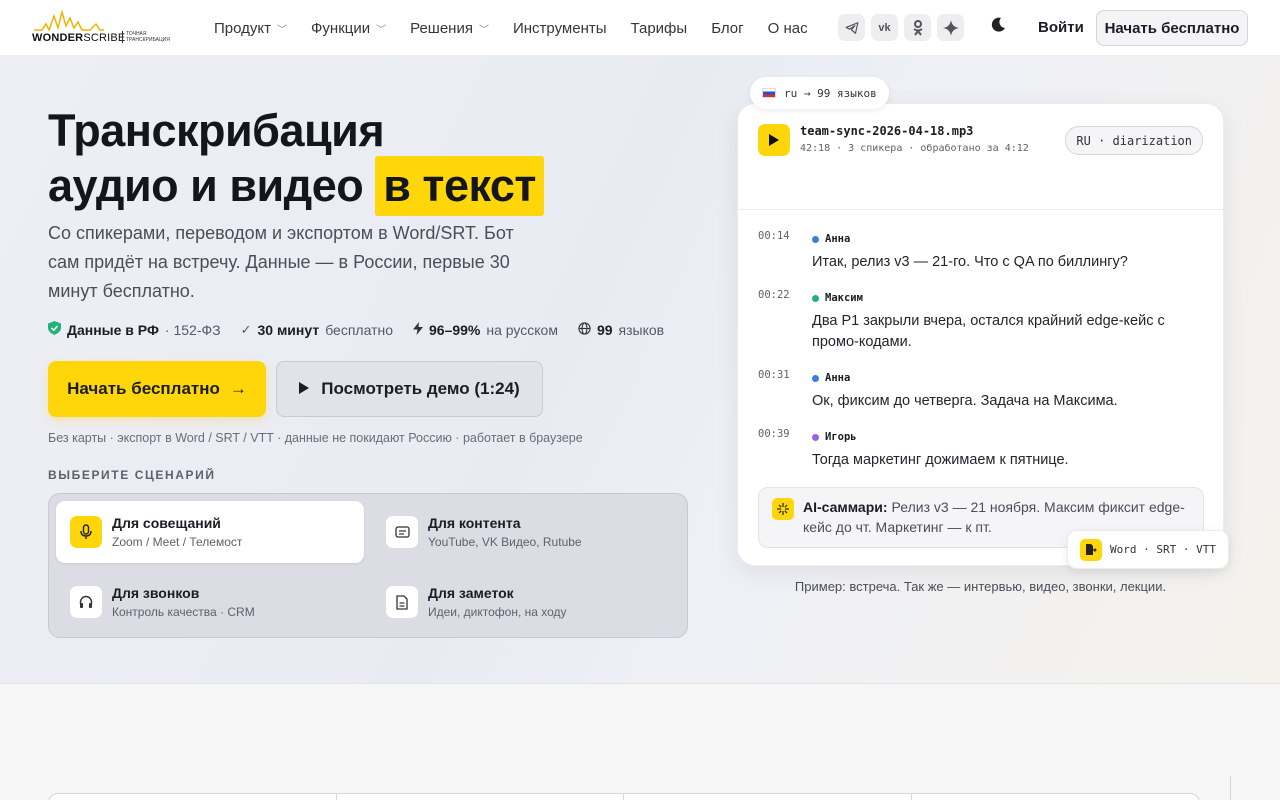 The width and height of the screenshot is (1280, 800). What do you see at coordinates (409, 389) in the screenshot?
I see `watch-demo-button: Посмотреть демо (1:24)` at bounding box center [409, 389].